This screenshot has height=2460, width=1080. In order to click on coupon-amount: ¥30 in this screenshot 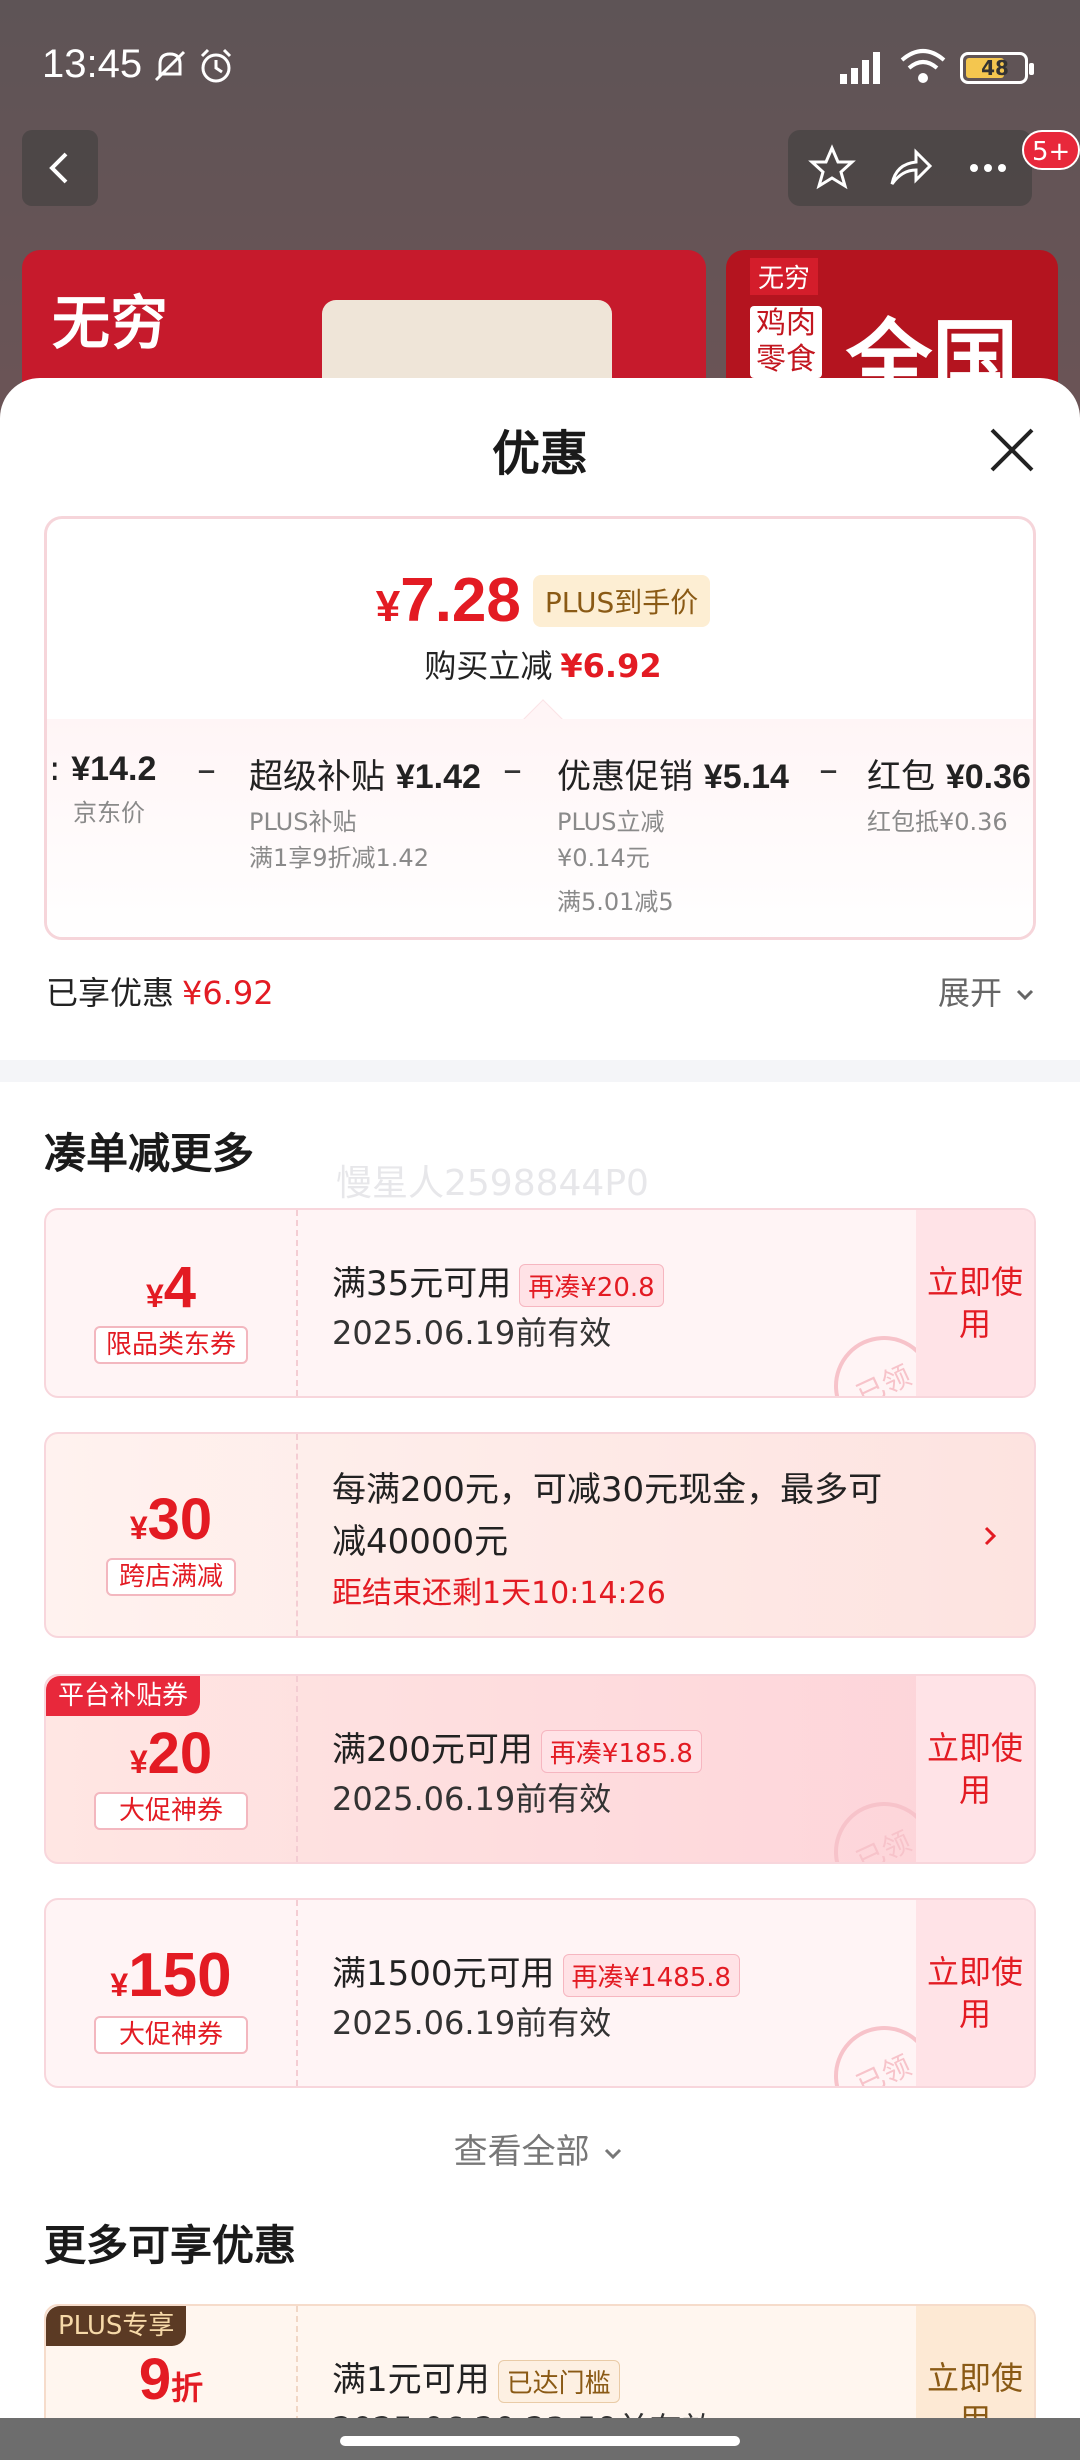, I will do `click(171, 1519)`.